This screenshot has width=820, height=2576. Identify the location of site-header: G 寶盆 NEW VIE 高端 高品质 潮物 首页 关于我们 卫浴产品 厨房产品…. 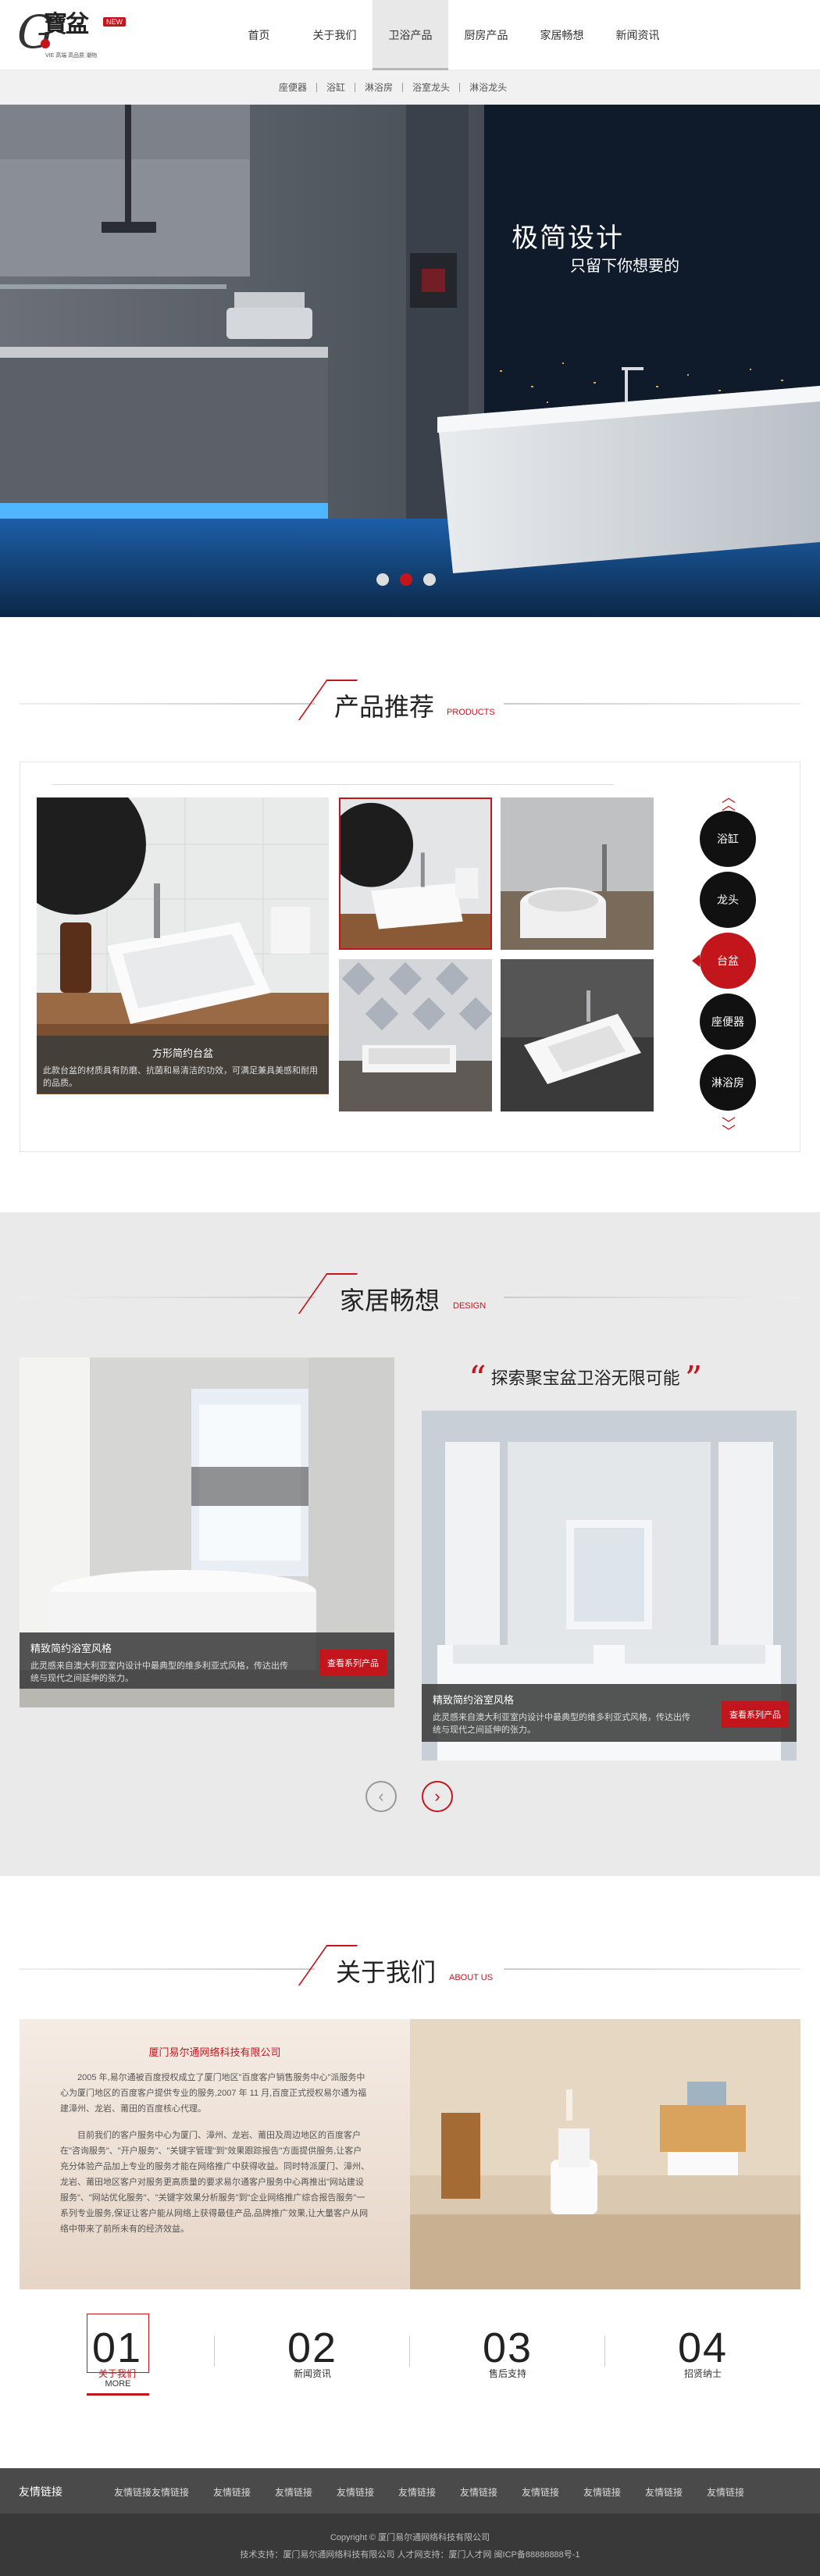
(410, 35).